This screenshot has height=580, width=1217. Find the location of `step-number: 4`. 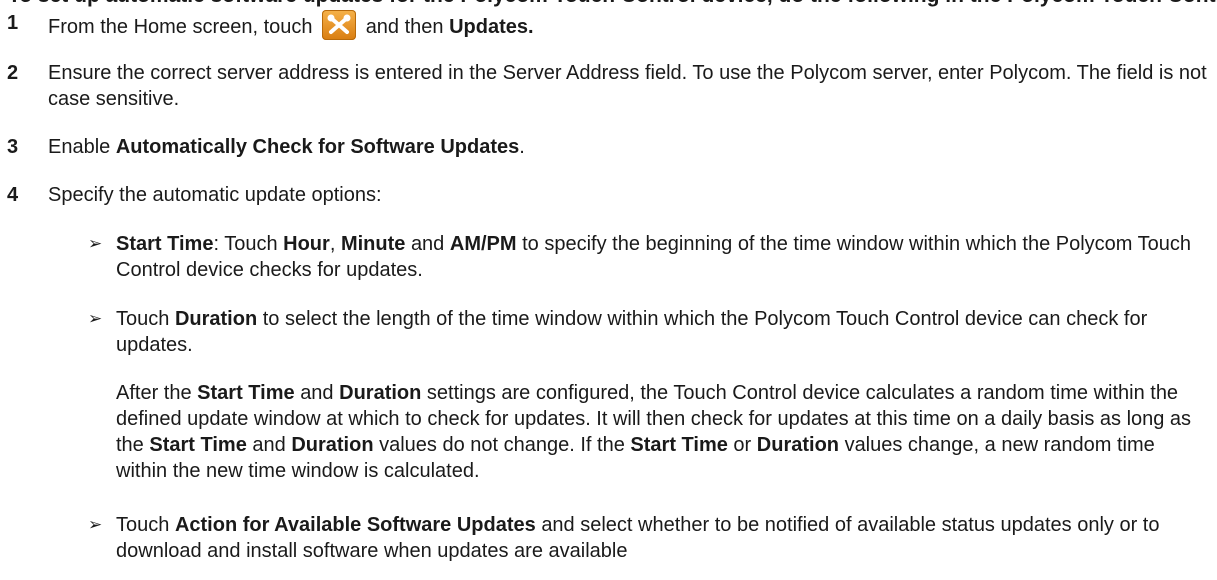

step-number: 4 is located at coordinates (13, 195).